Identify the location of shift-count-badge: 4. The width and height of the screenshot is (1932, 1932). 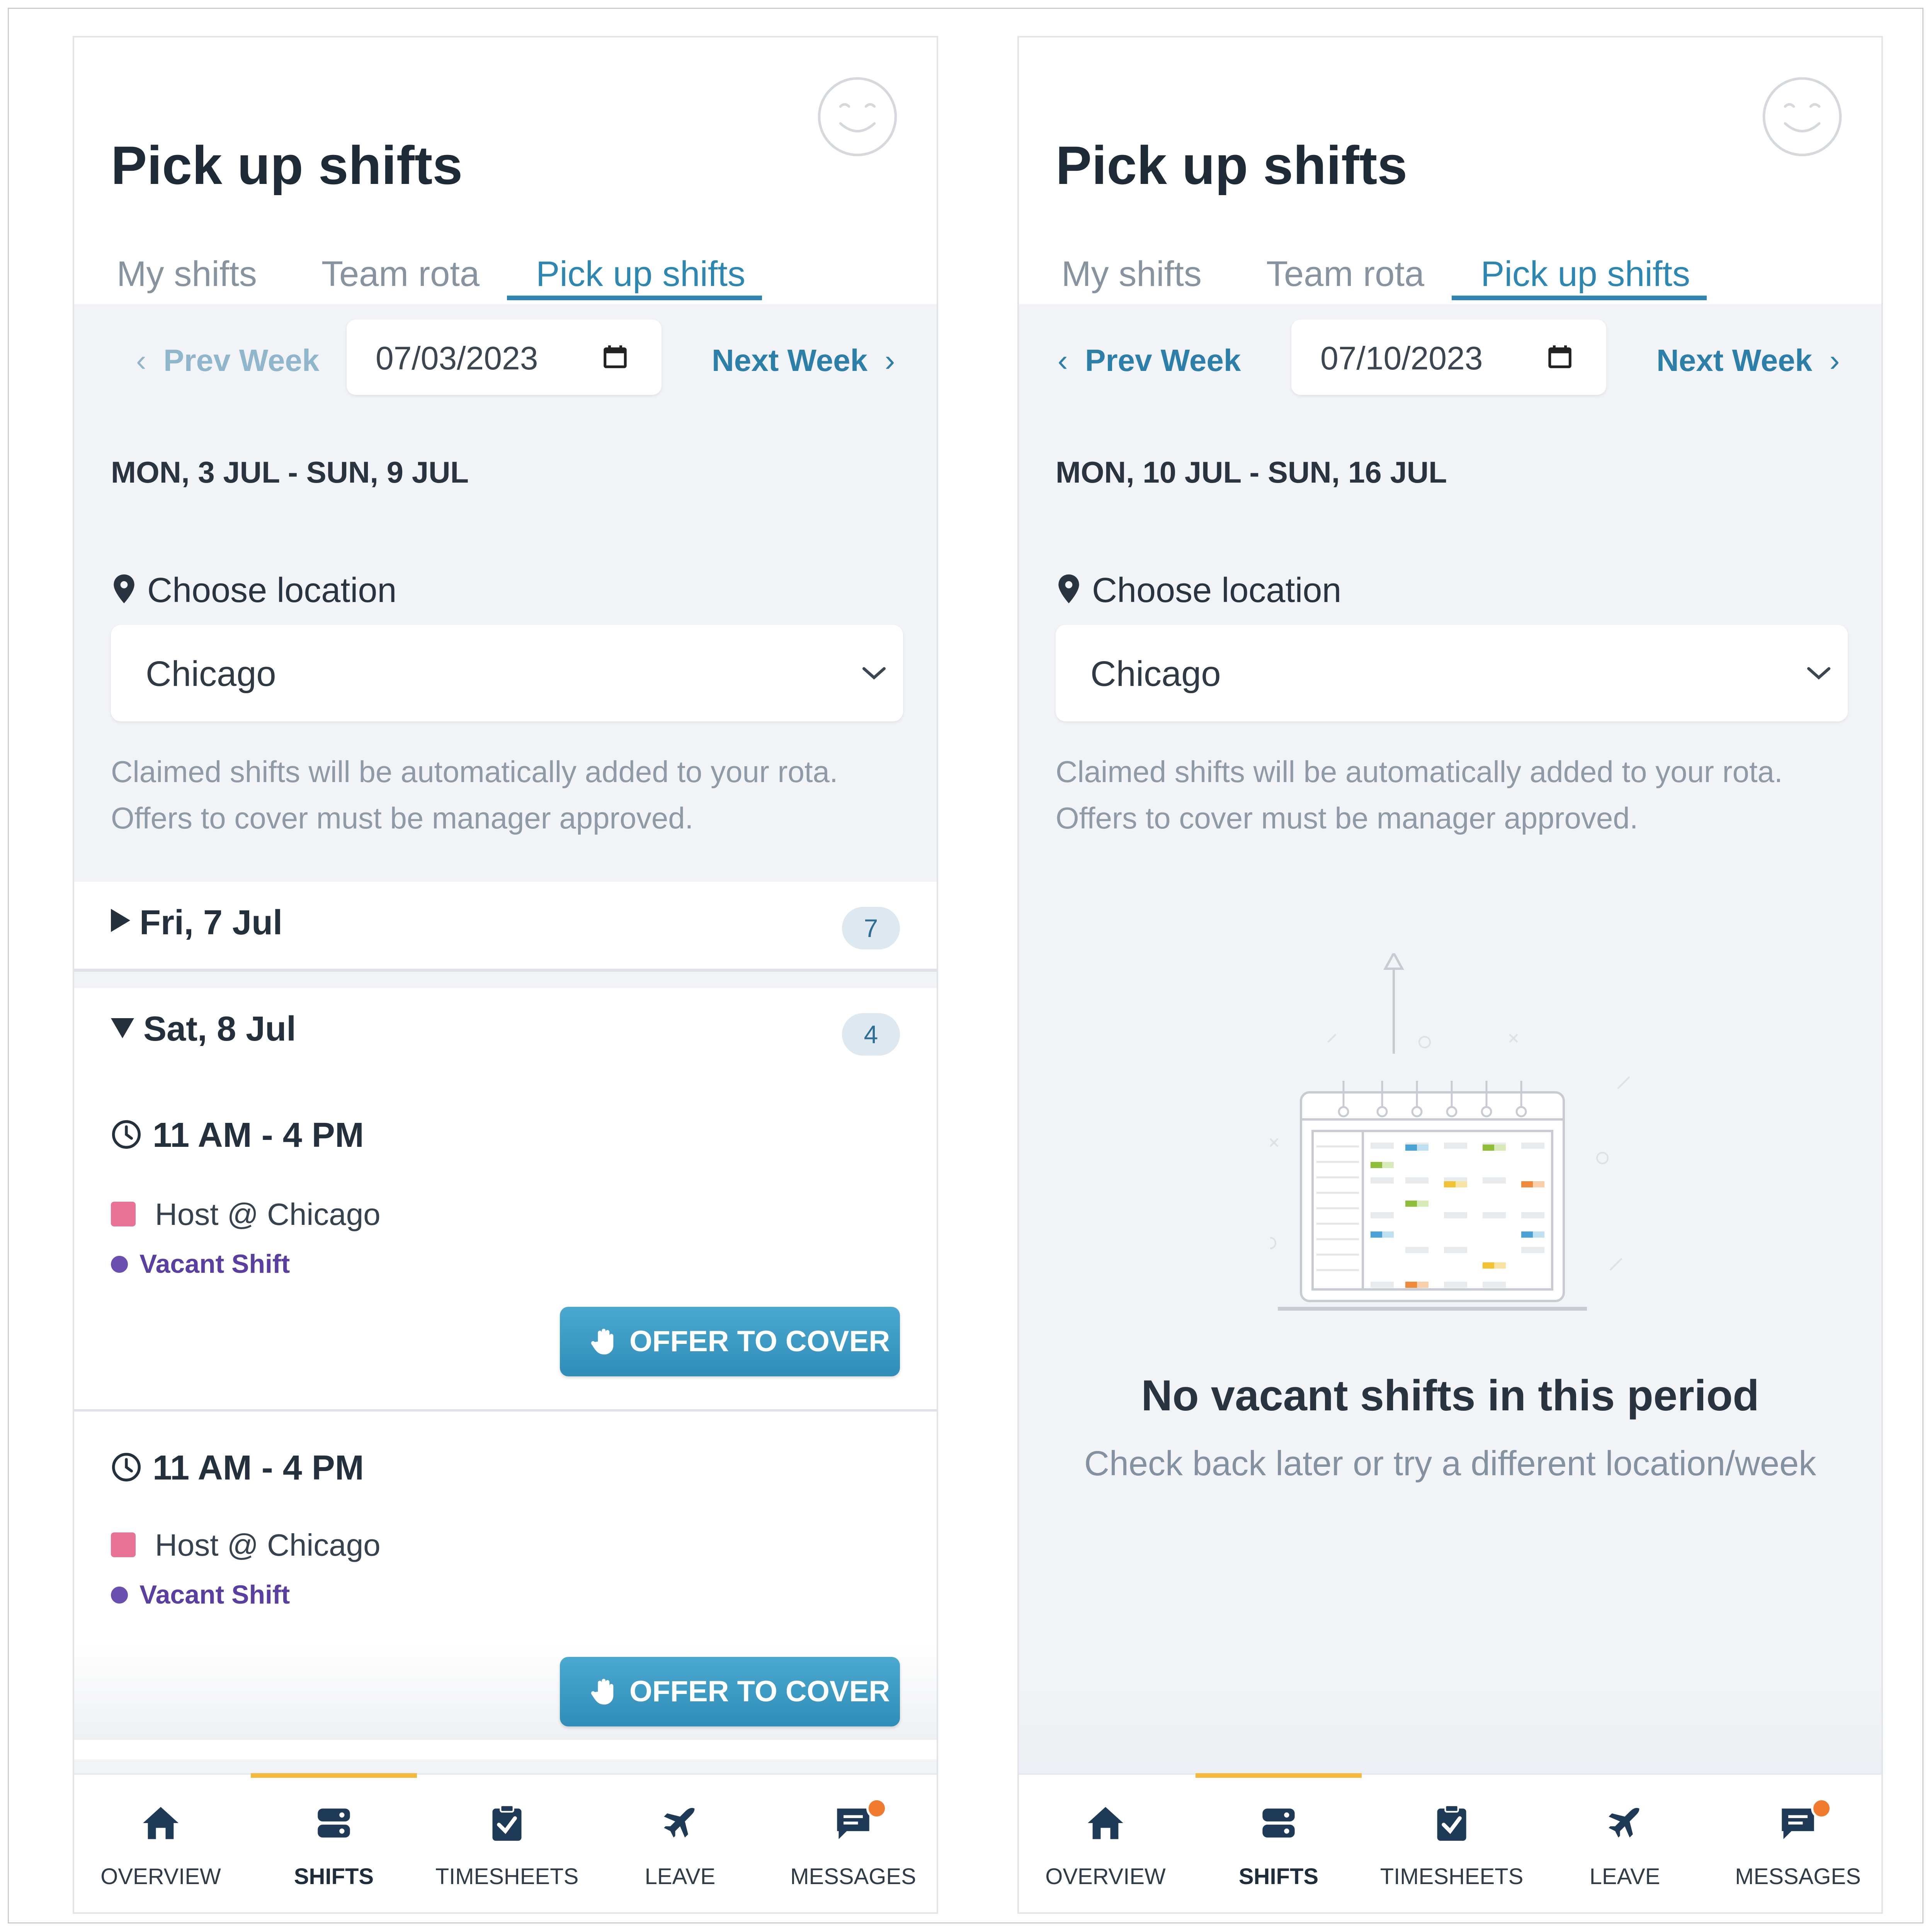
(871, 1035).